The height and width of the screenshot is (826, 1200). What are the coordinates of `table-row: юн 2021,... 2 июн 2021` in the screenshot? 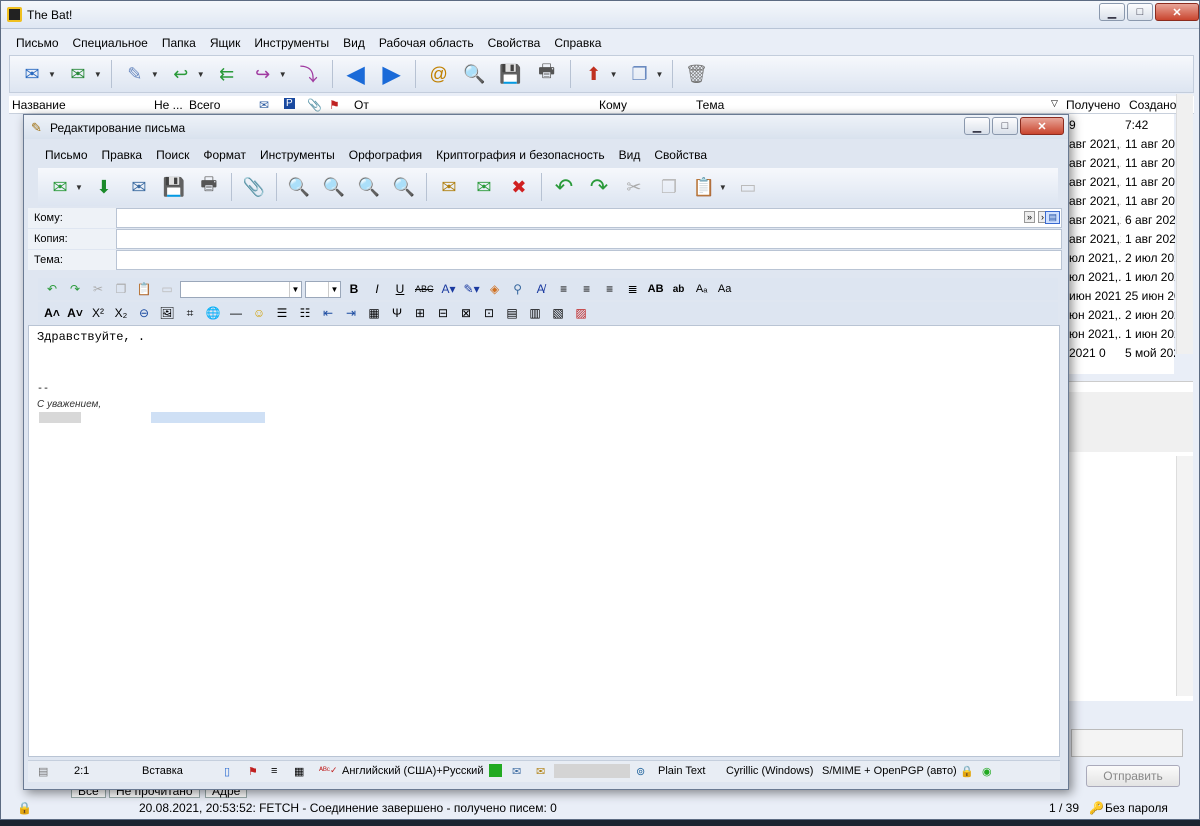 It's located at (1122, 314).